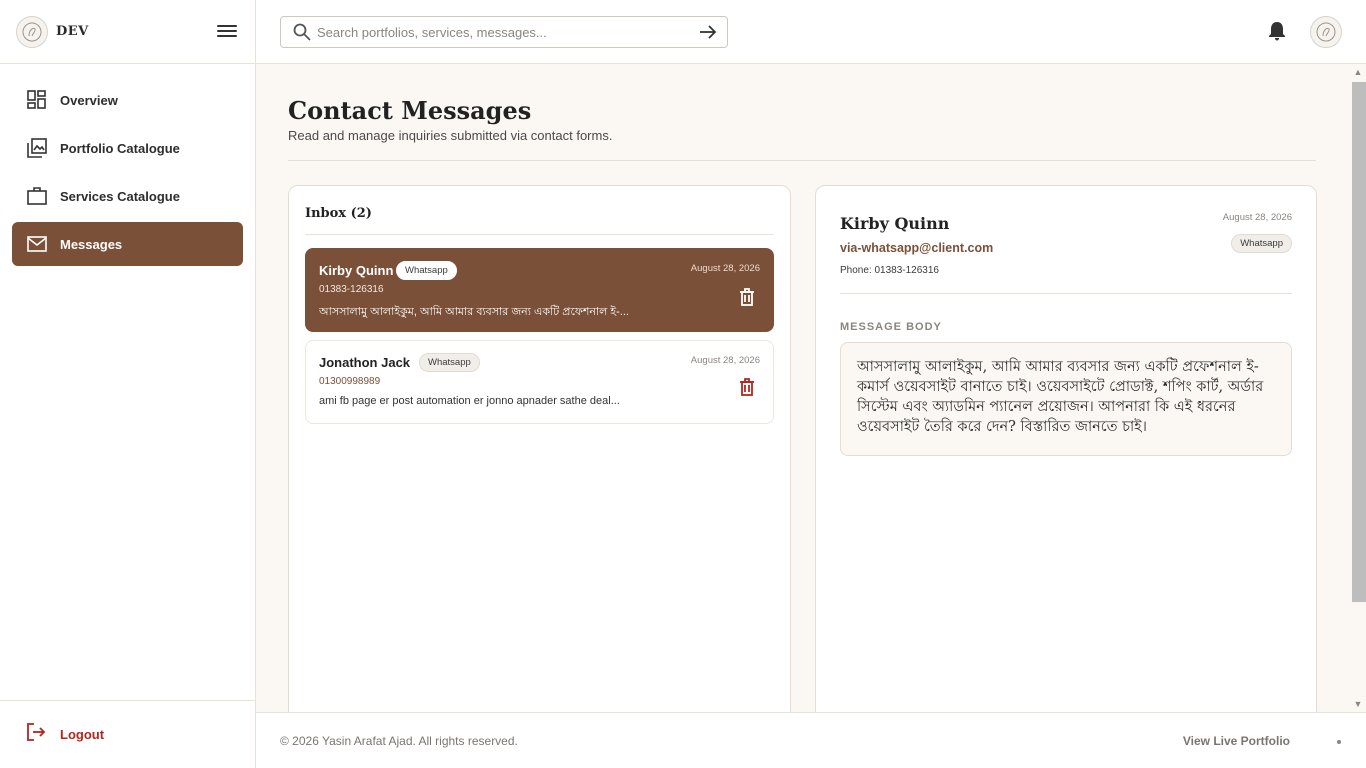 The image size is (1366, 768). Describe the element at coordinates (1359, 342) in the screenshot. I see `scrollbar-thumb` at that location.